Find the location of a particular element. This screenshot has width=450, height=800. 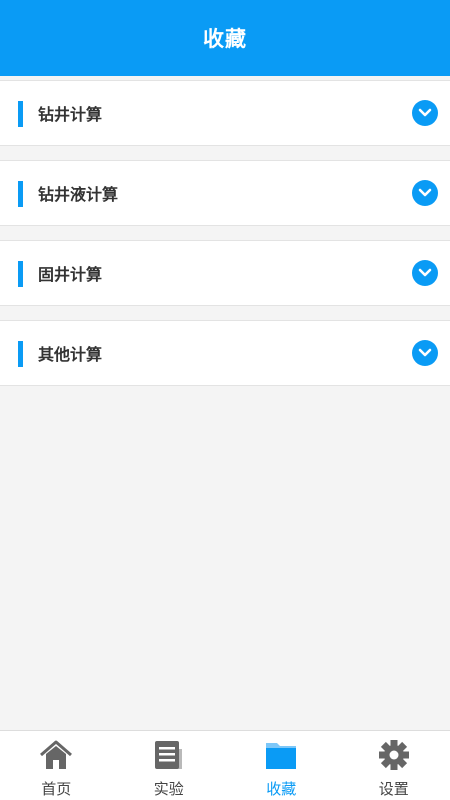

group-other-calc: 其他计算 is located at coordinates (225, 353).